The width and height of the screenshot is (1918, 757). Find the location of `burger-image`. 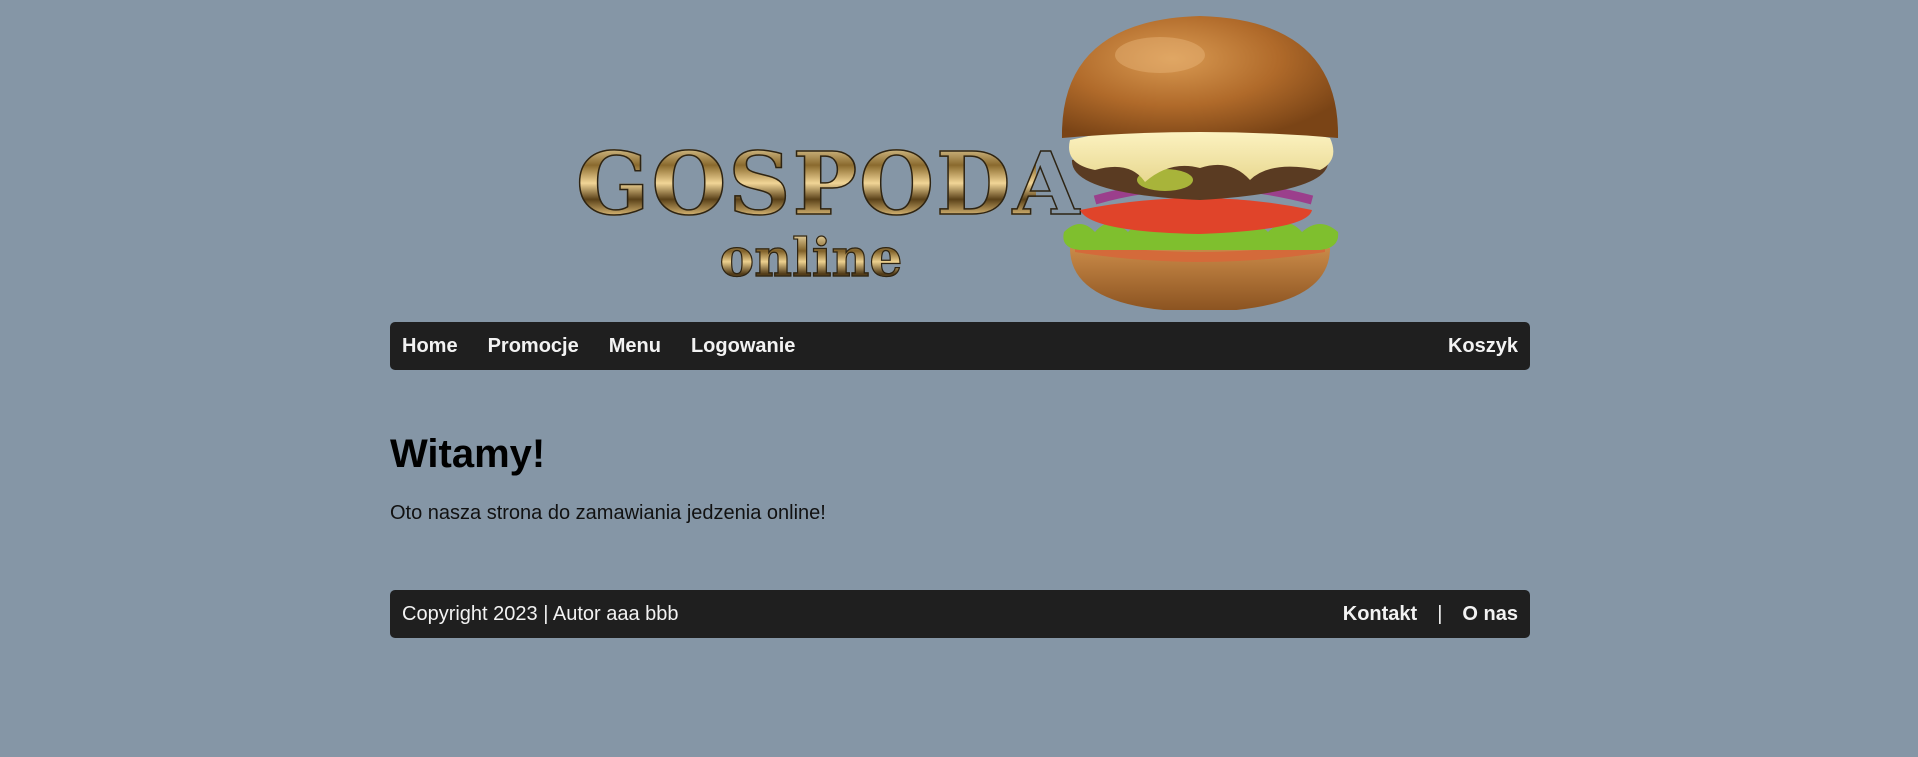

burger-image is located at coordinates (1200, 163).